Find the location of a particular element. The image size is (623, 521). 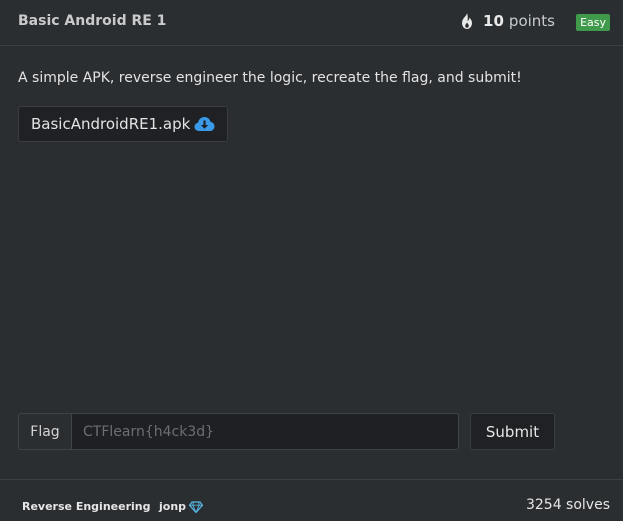

flag-input-group: Flag is located at coordinates (238, 431).